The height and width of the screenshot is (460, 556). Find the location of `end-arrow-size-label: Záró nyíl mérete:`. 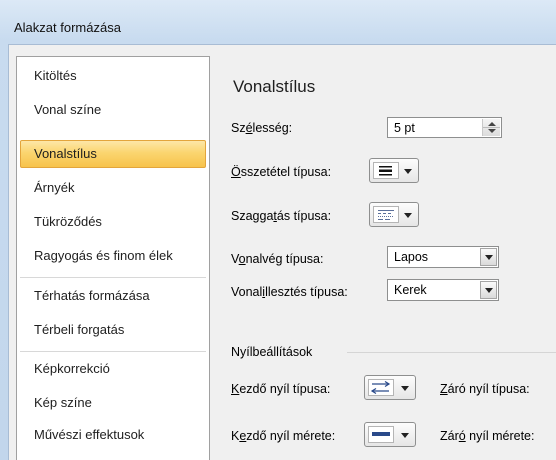

end-arrow-size-label: Záró nyíl mérete: is located at coordinates (487, 436).